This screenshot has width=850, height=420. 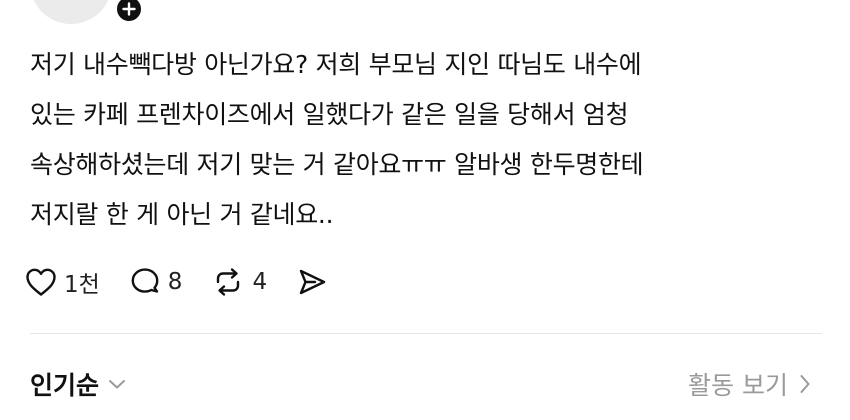 What do you see at coordinates (329, 114) in the screenshot?
I see `post-text-line: 있는 카페 프렌차이즈에서 일했다가 같은 일을 당해서 엄청` at bounding box center [329, 114].